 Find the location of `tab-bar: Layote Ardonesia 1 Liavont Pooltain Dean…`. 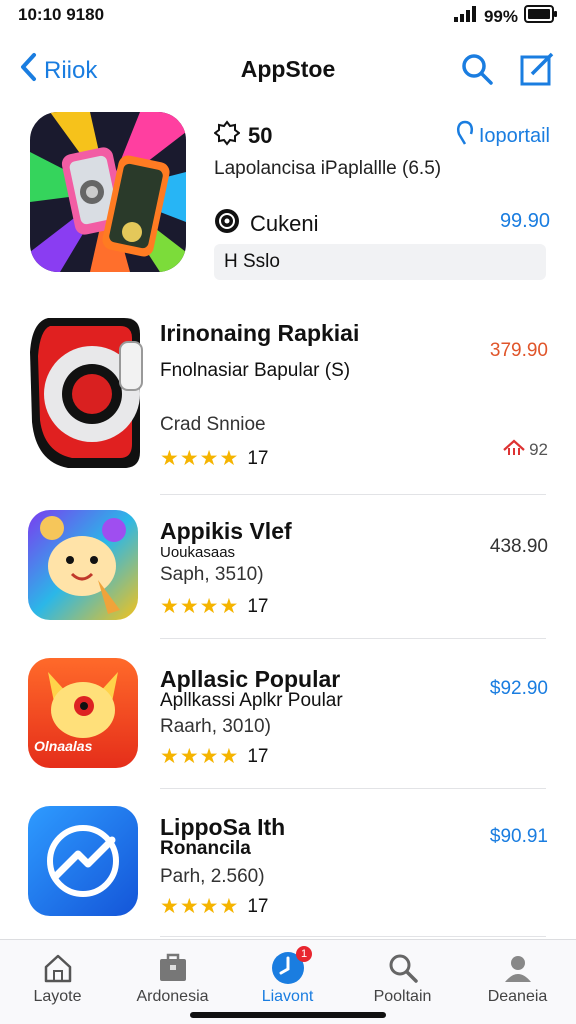

tab-bar: Layote Ardonesia 1 Liavont Pooltain Dean… is located at coordinates (288, 981).